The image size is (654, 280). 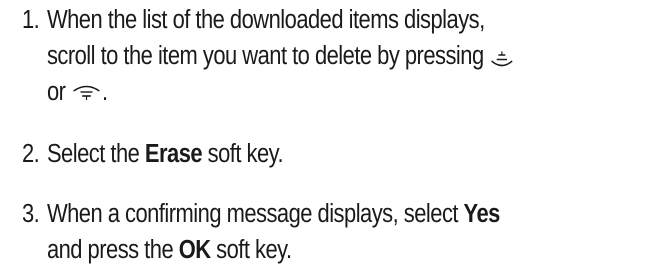 What do you see at coordinates (86, 94) in the screenshot?
I see `scroll-down-key-icon` at bounding box center [86, 94].